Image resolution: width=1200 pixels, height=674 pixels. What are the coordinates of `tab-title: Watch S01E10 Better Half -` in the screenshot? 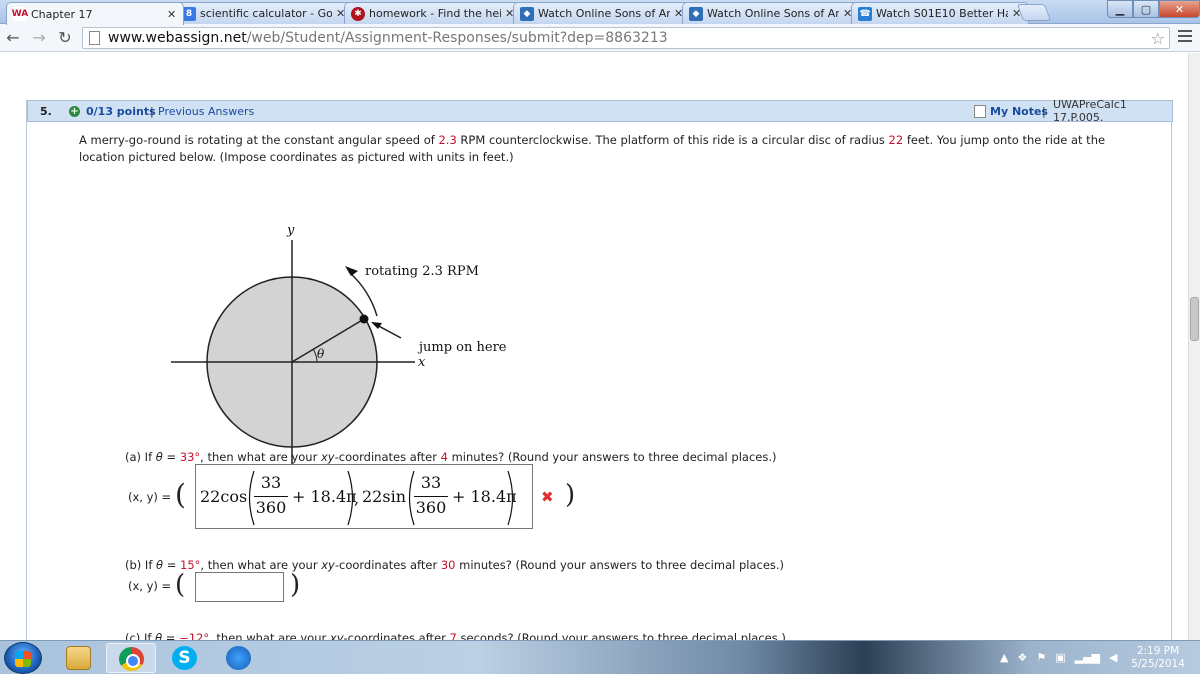 It's located at (942, 13).